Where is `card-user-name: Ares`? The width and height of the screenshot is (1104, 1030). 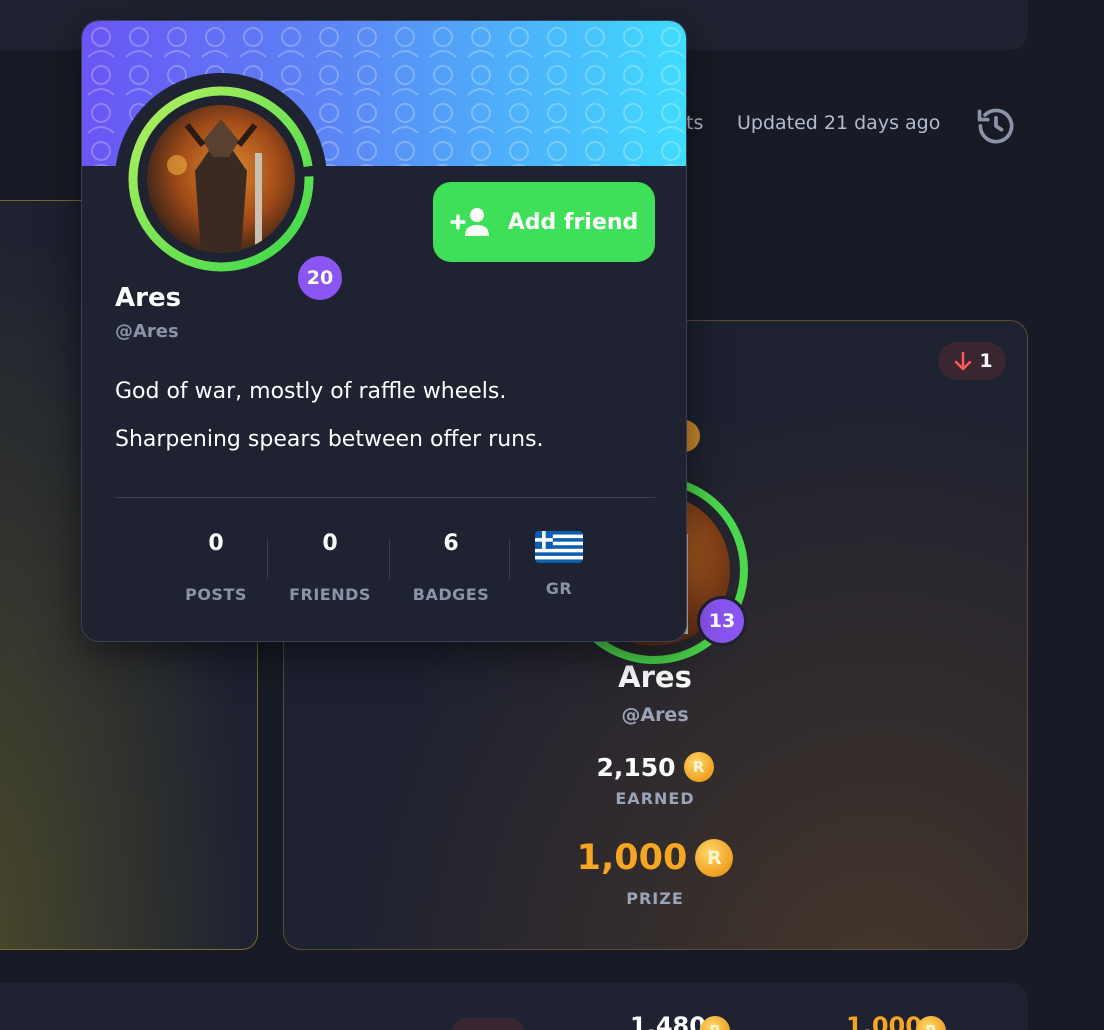 card-user-name: Ares is located at coordinates (655, 677).